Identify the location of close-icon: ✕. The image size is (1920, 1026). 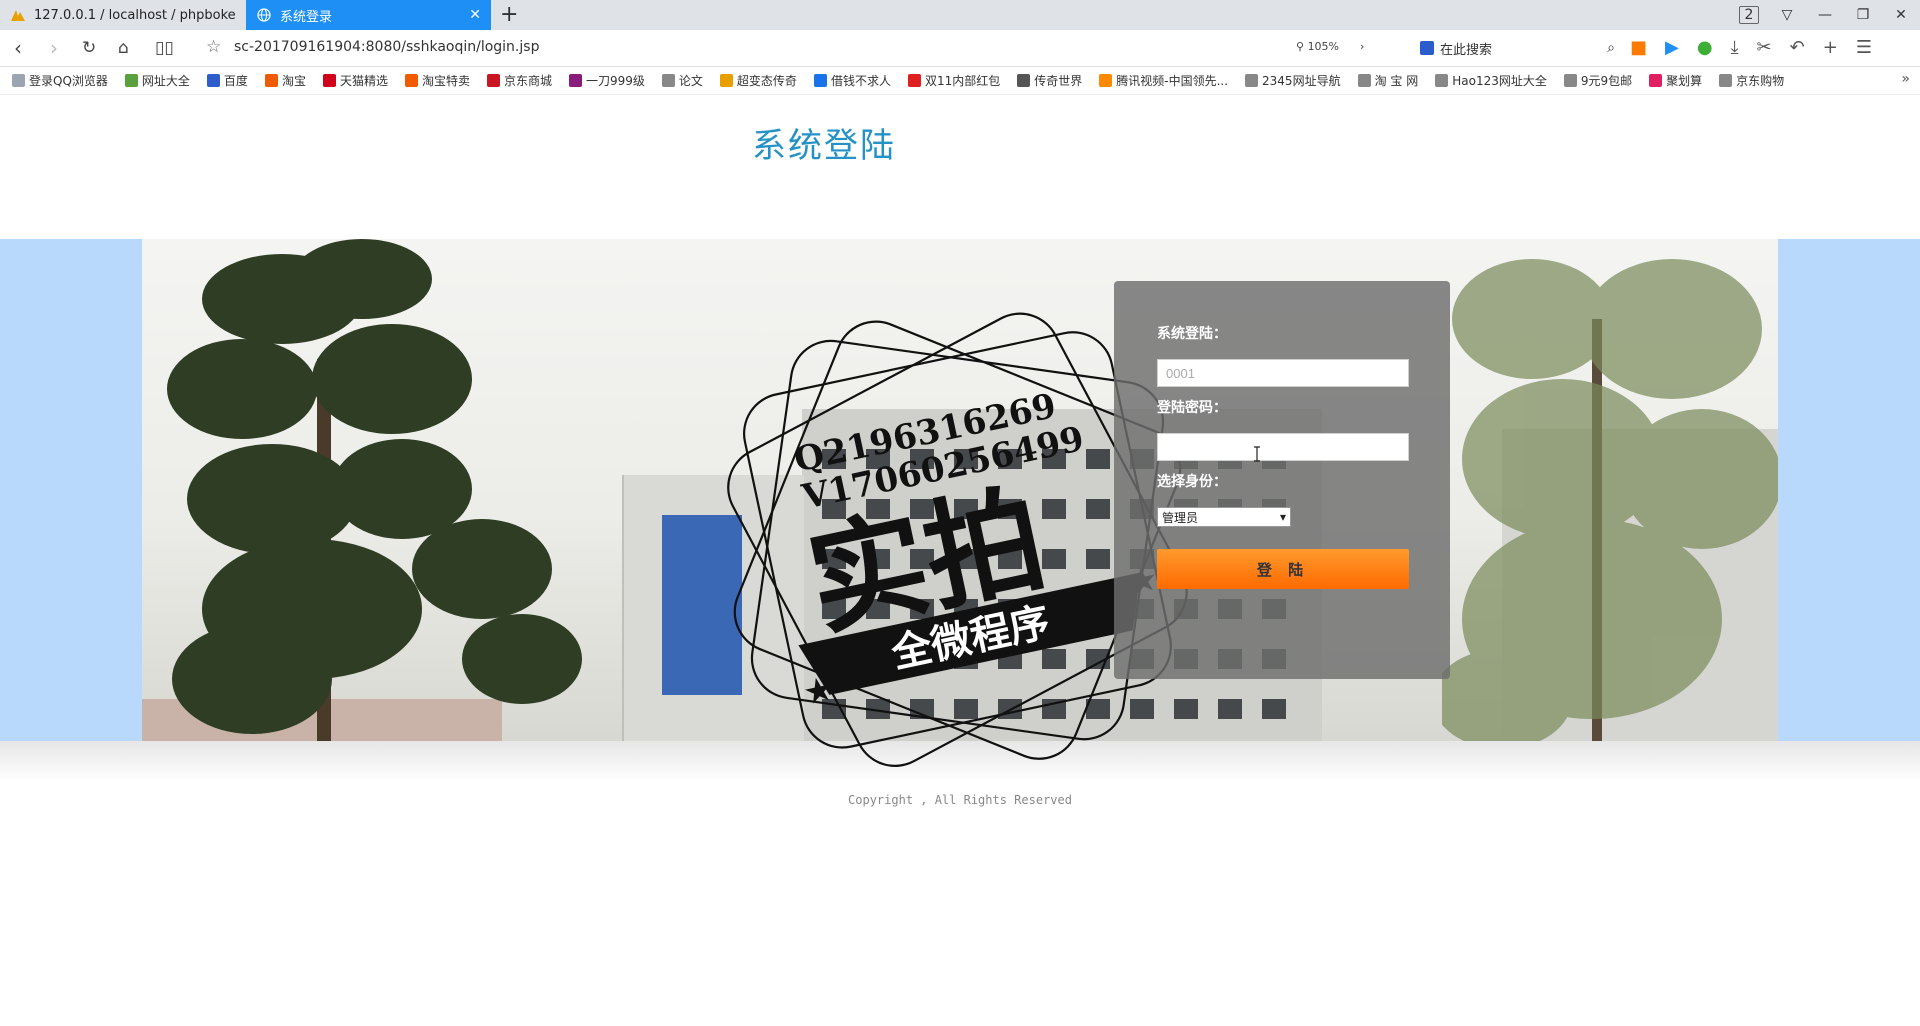
(475, 15).